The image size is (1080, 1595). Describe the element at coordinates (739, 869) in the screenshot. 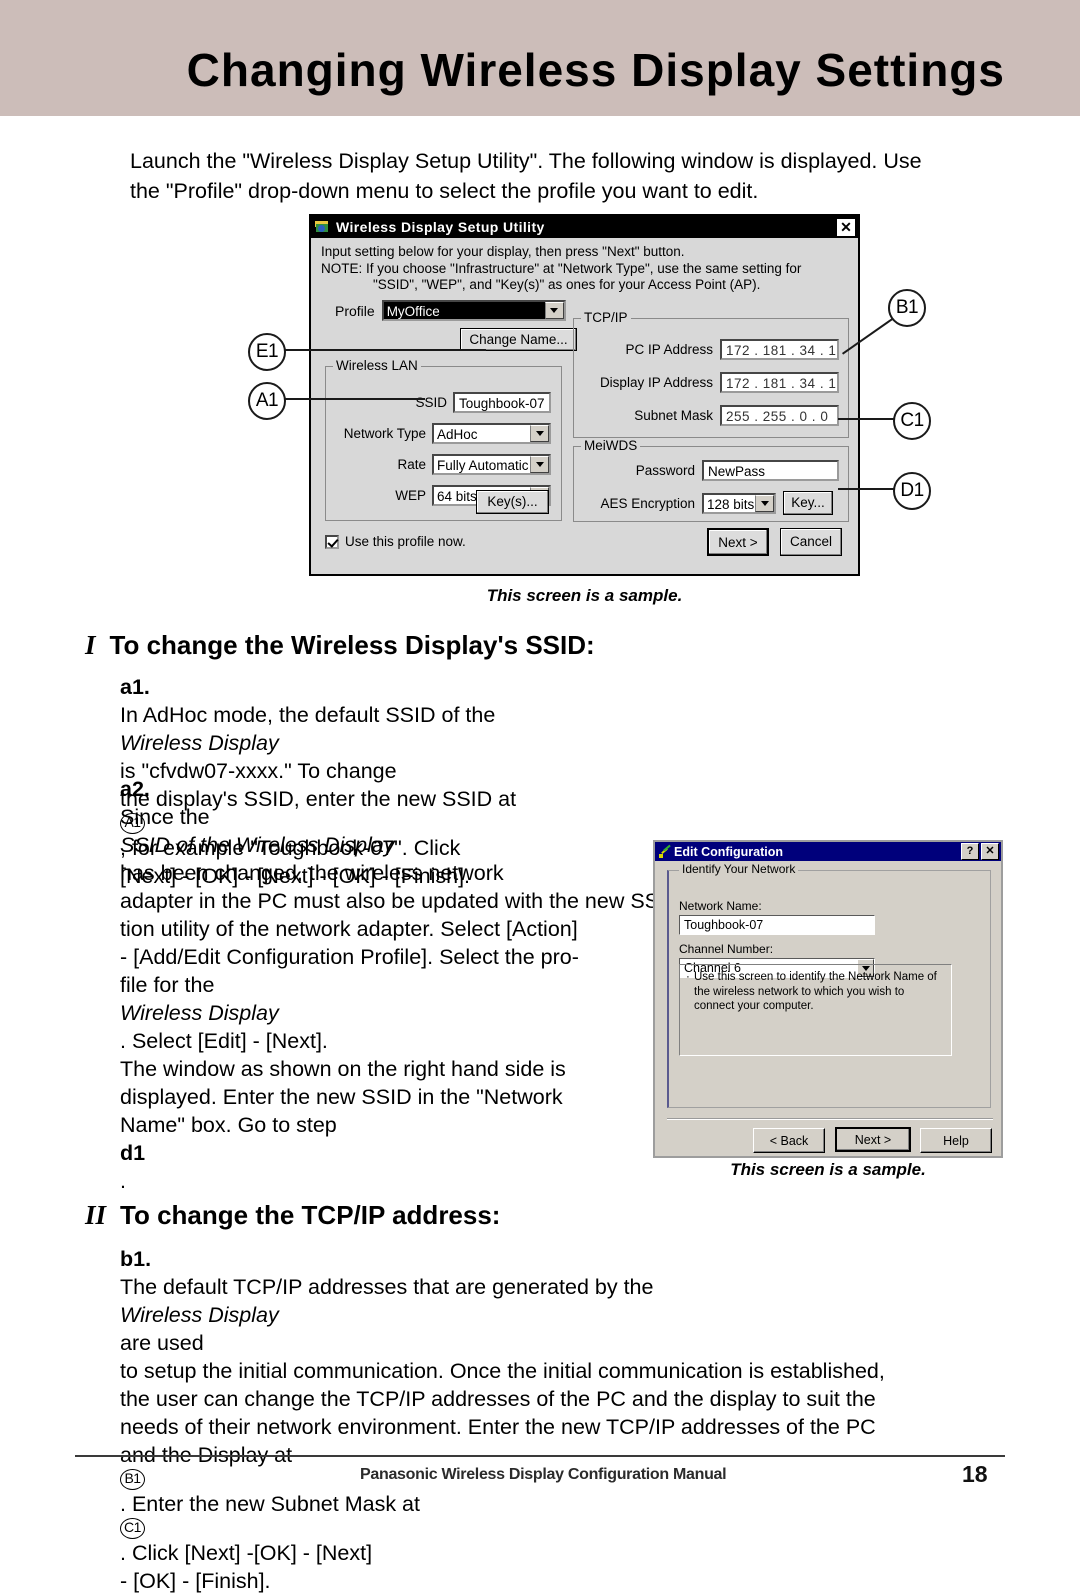

I see `identify-your-network-label: Identify Your Network` at that location.